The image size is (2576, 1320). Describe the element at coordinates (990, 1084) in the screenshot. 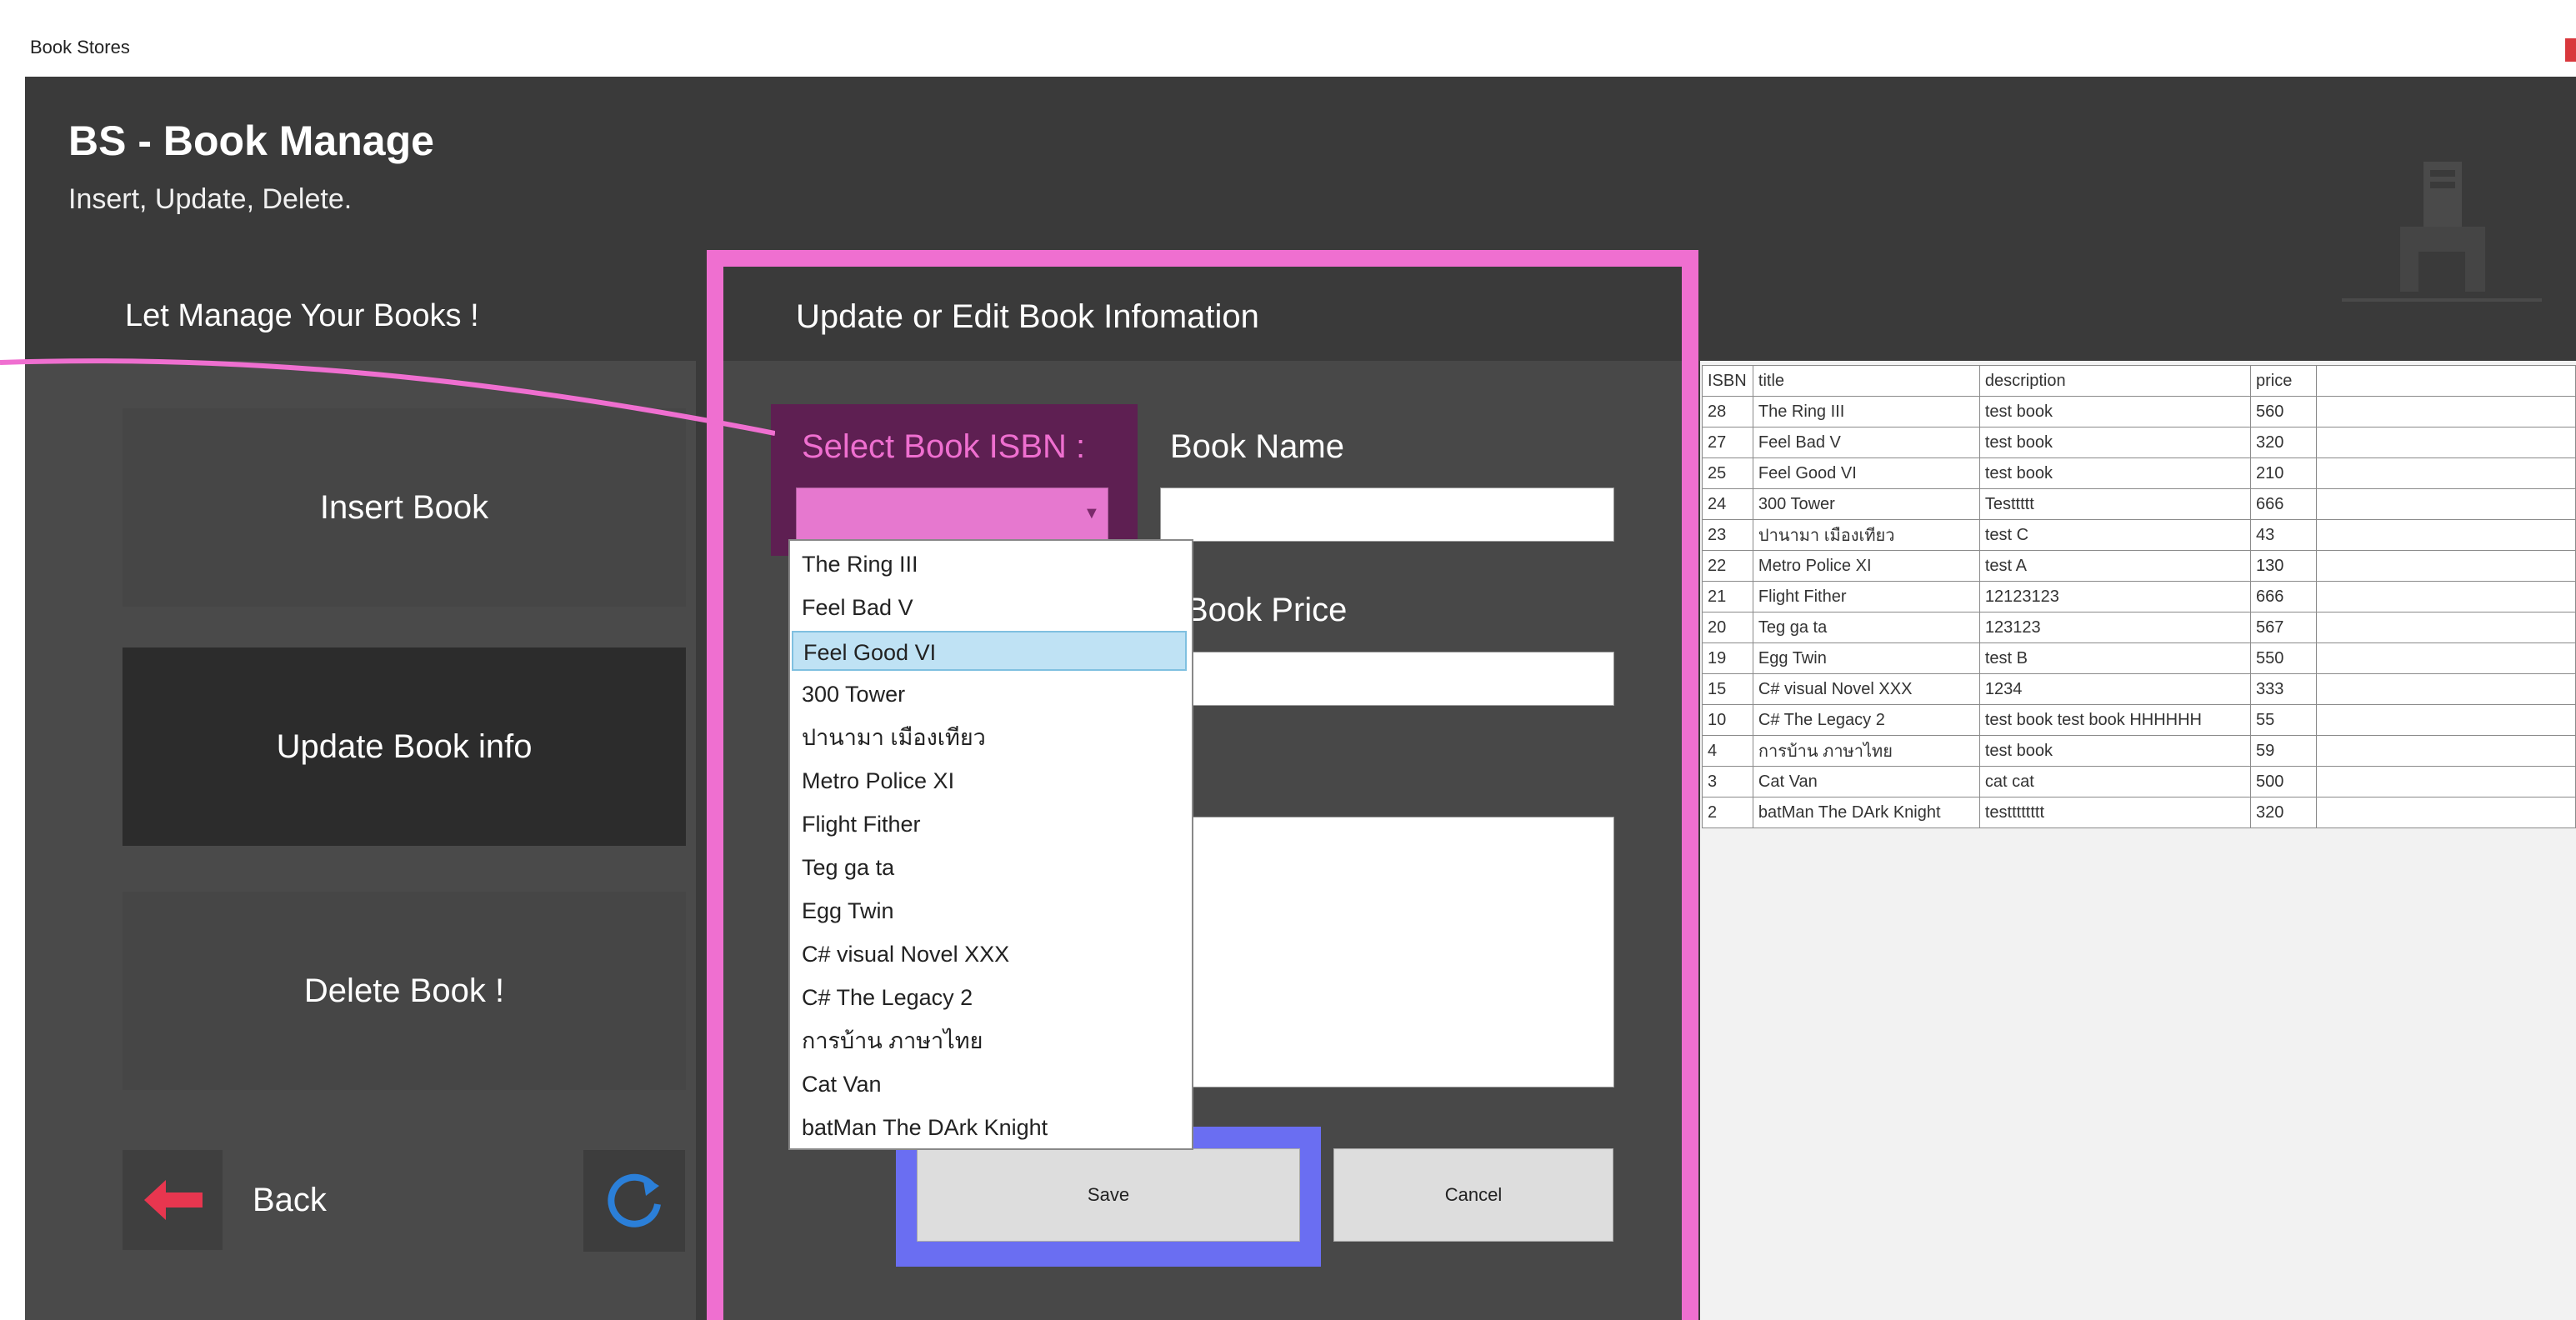

I see `dropdown-option: Cat Van` at that location.